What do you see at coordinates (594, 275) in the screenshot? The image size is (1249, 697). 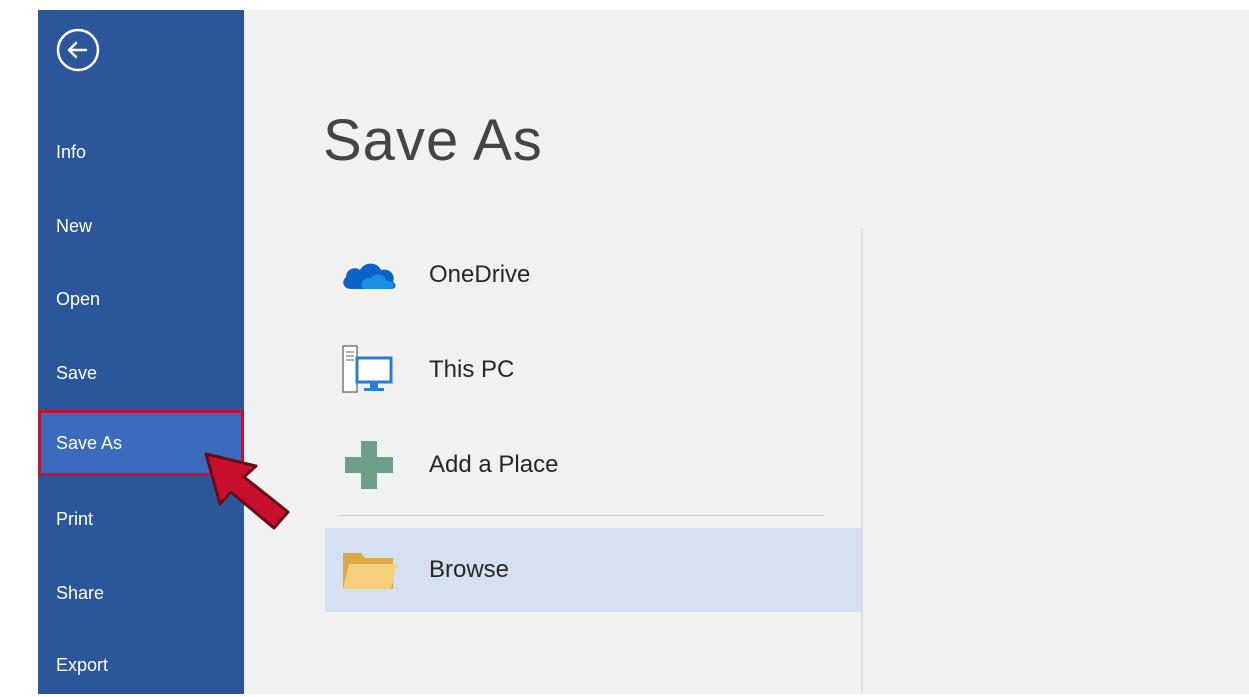 I see `location-onedrive: OneDrive` at bounding box center [594, 275].